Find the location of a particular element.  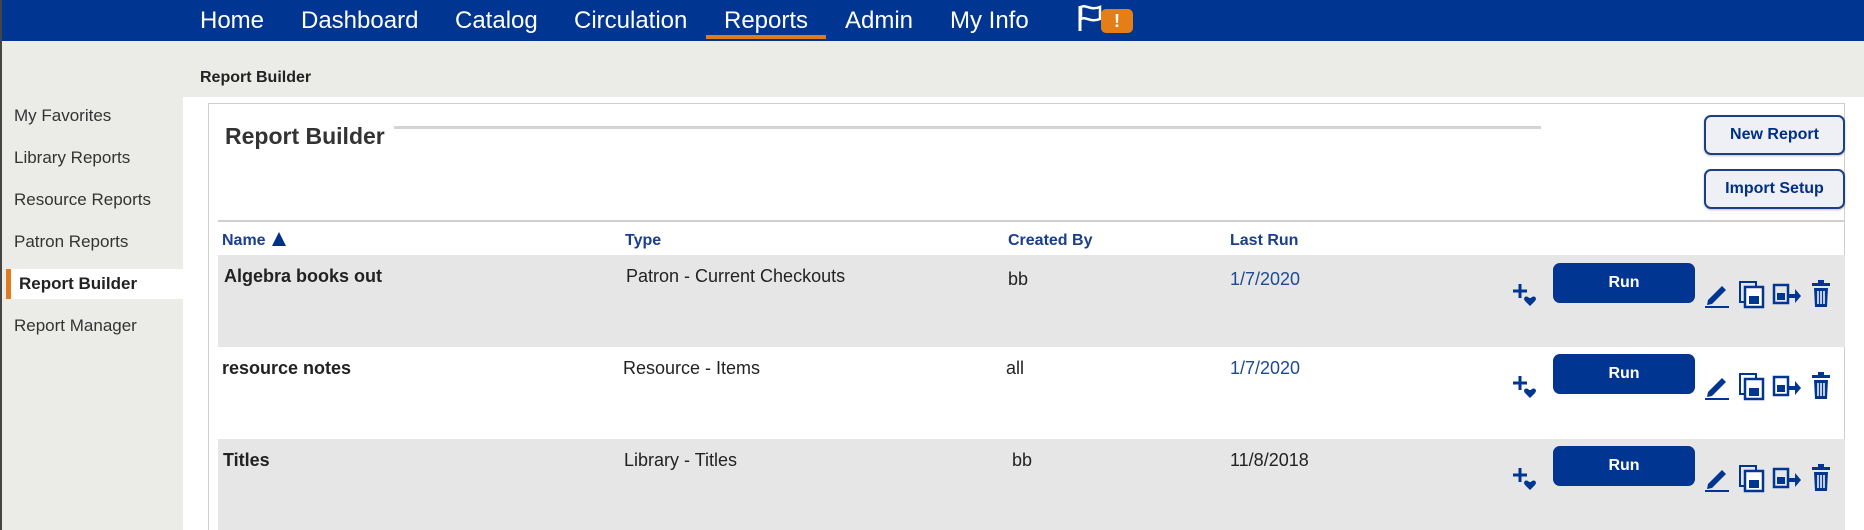

sidebar-item-my-favorites: My Favorites is located at coordinates (94, 116).